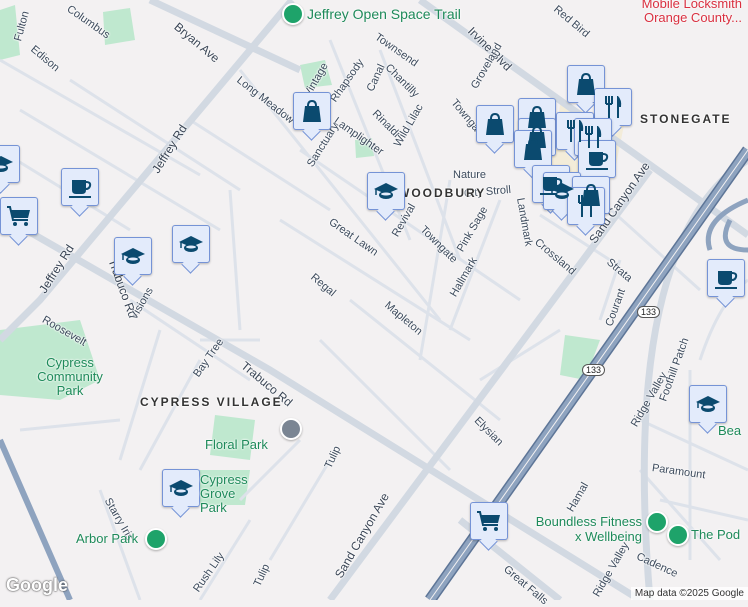 The image size is (748, 607). What do you see at coordinates (291, 429) in the screenshot?
I see `school-pin-icon` at bounding box center [291, 429].